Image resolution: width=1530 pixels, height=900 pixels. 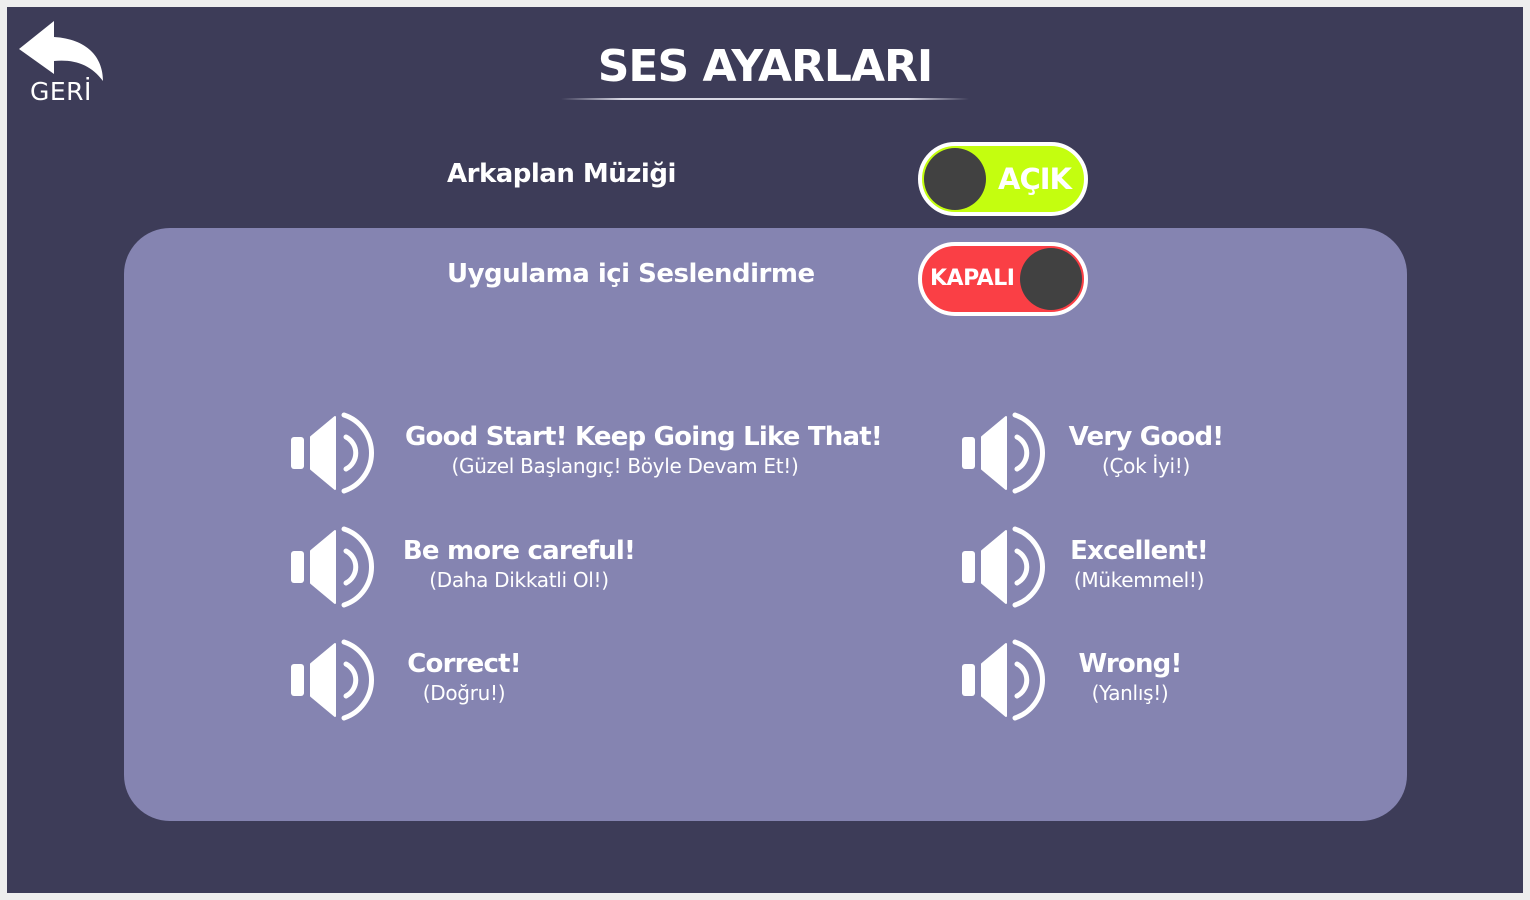 I want to click on sound-title: Wrong!, so click(x=1130, y=664).